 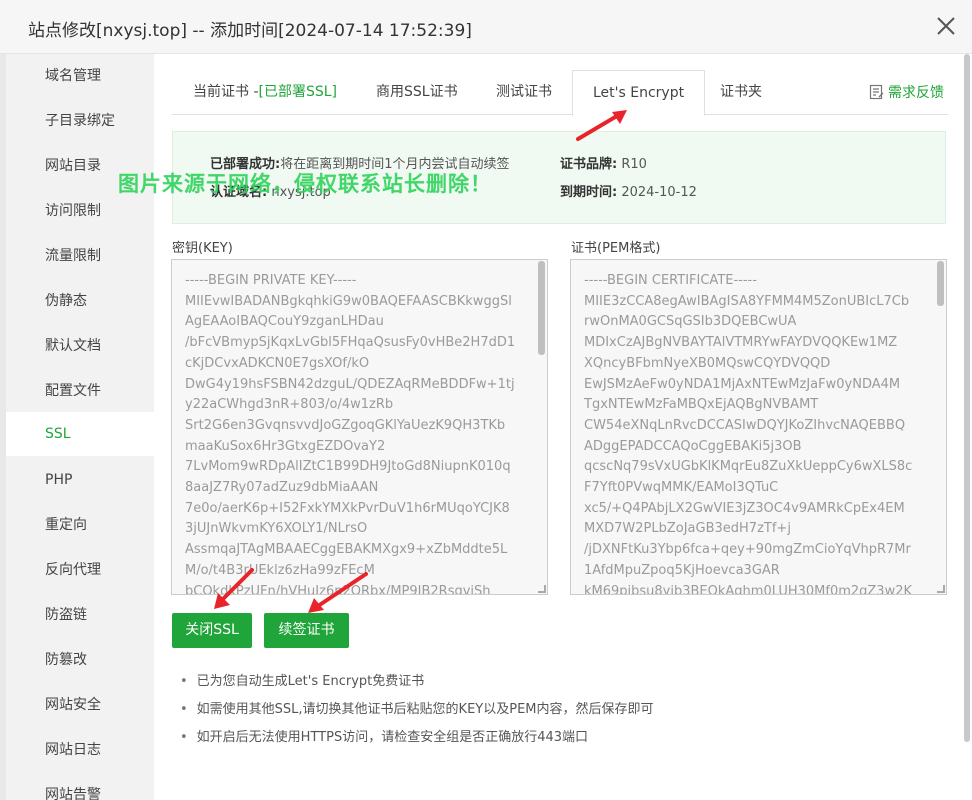 What do you see at coordinates (417, 92) in the screenshot?
I see `tab-commercial-ssl: 商用SSL证书` at bounding box center [417, 92].